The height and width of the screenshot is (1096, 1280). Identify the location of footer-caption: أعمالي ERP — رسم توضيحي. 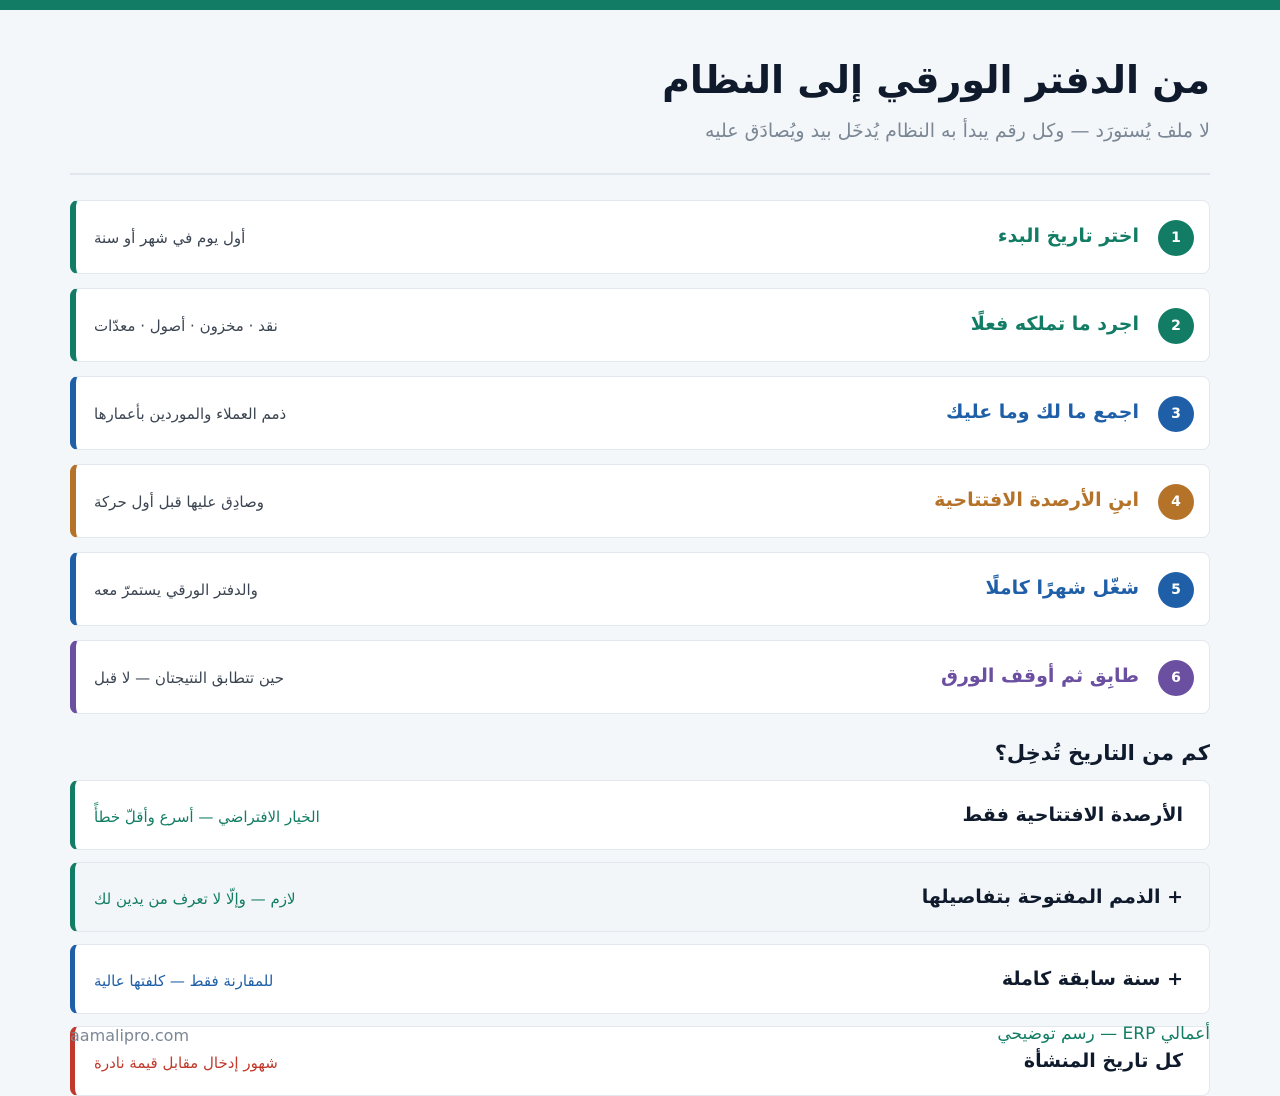
(1103, 1034).